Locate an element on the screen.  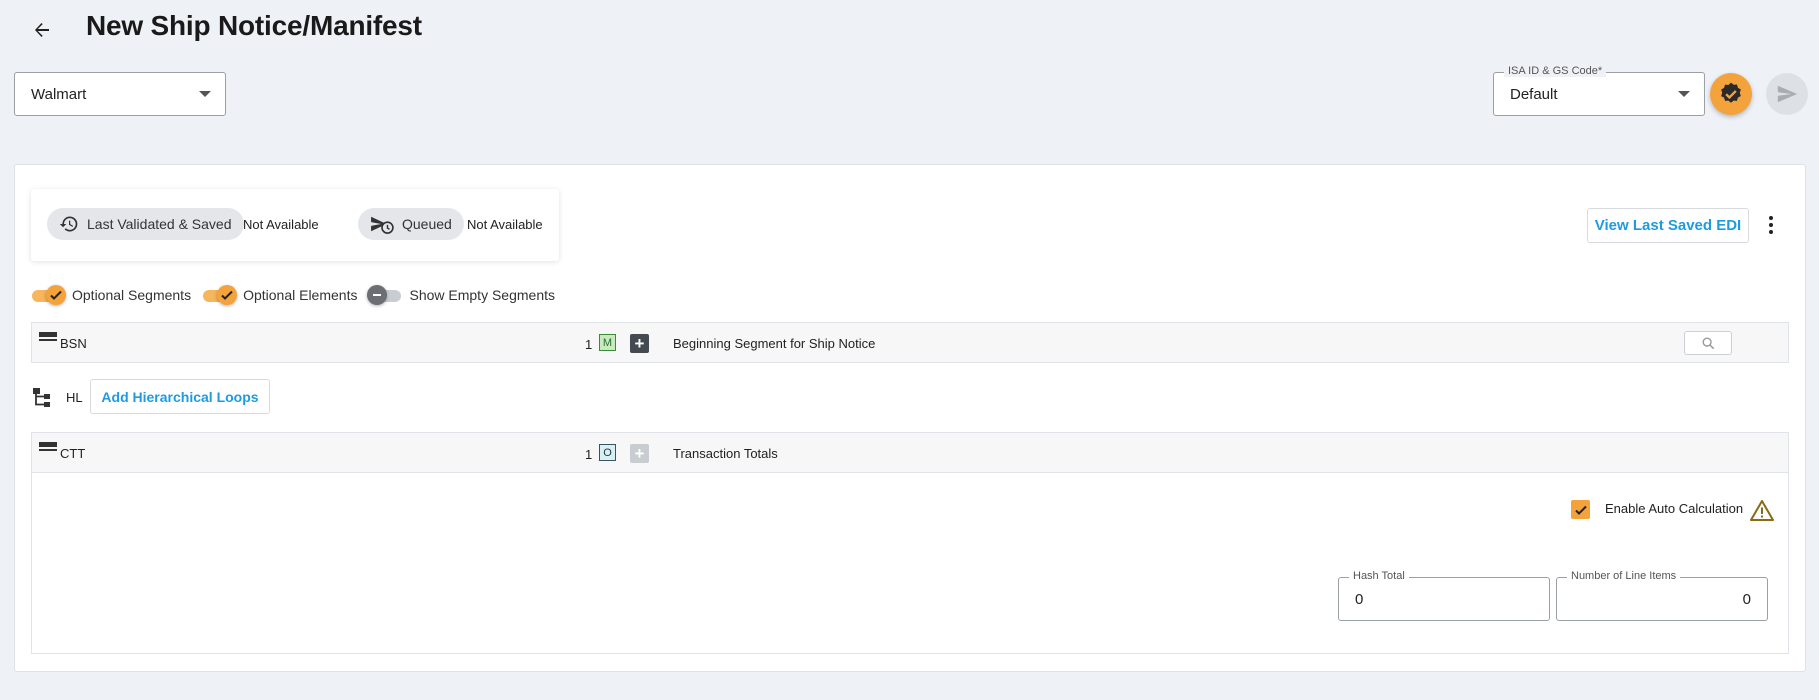
queued-label: Queued is located at coordinates (427, 224).